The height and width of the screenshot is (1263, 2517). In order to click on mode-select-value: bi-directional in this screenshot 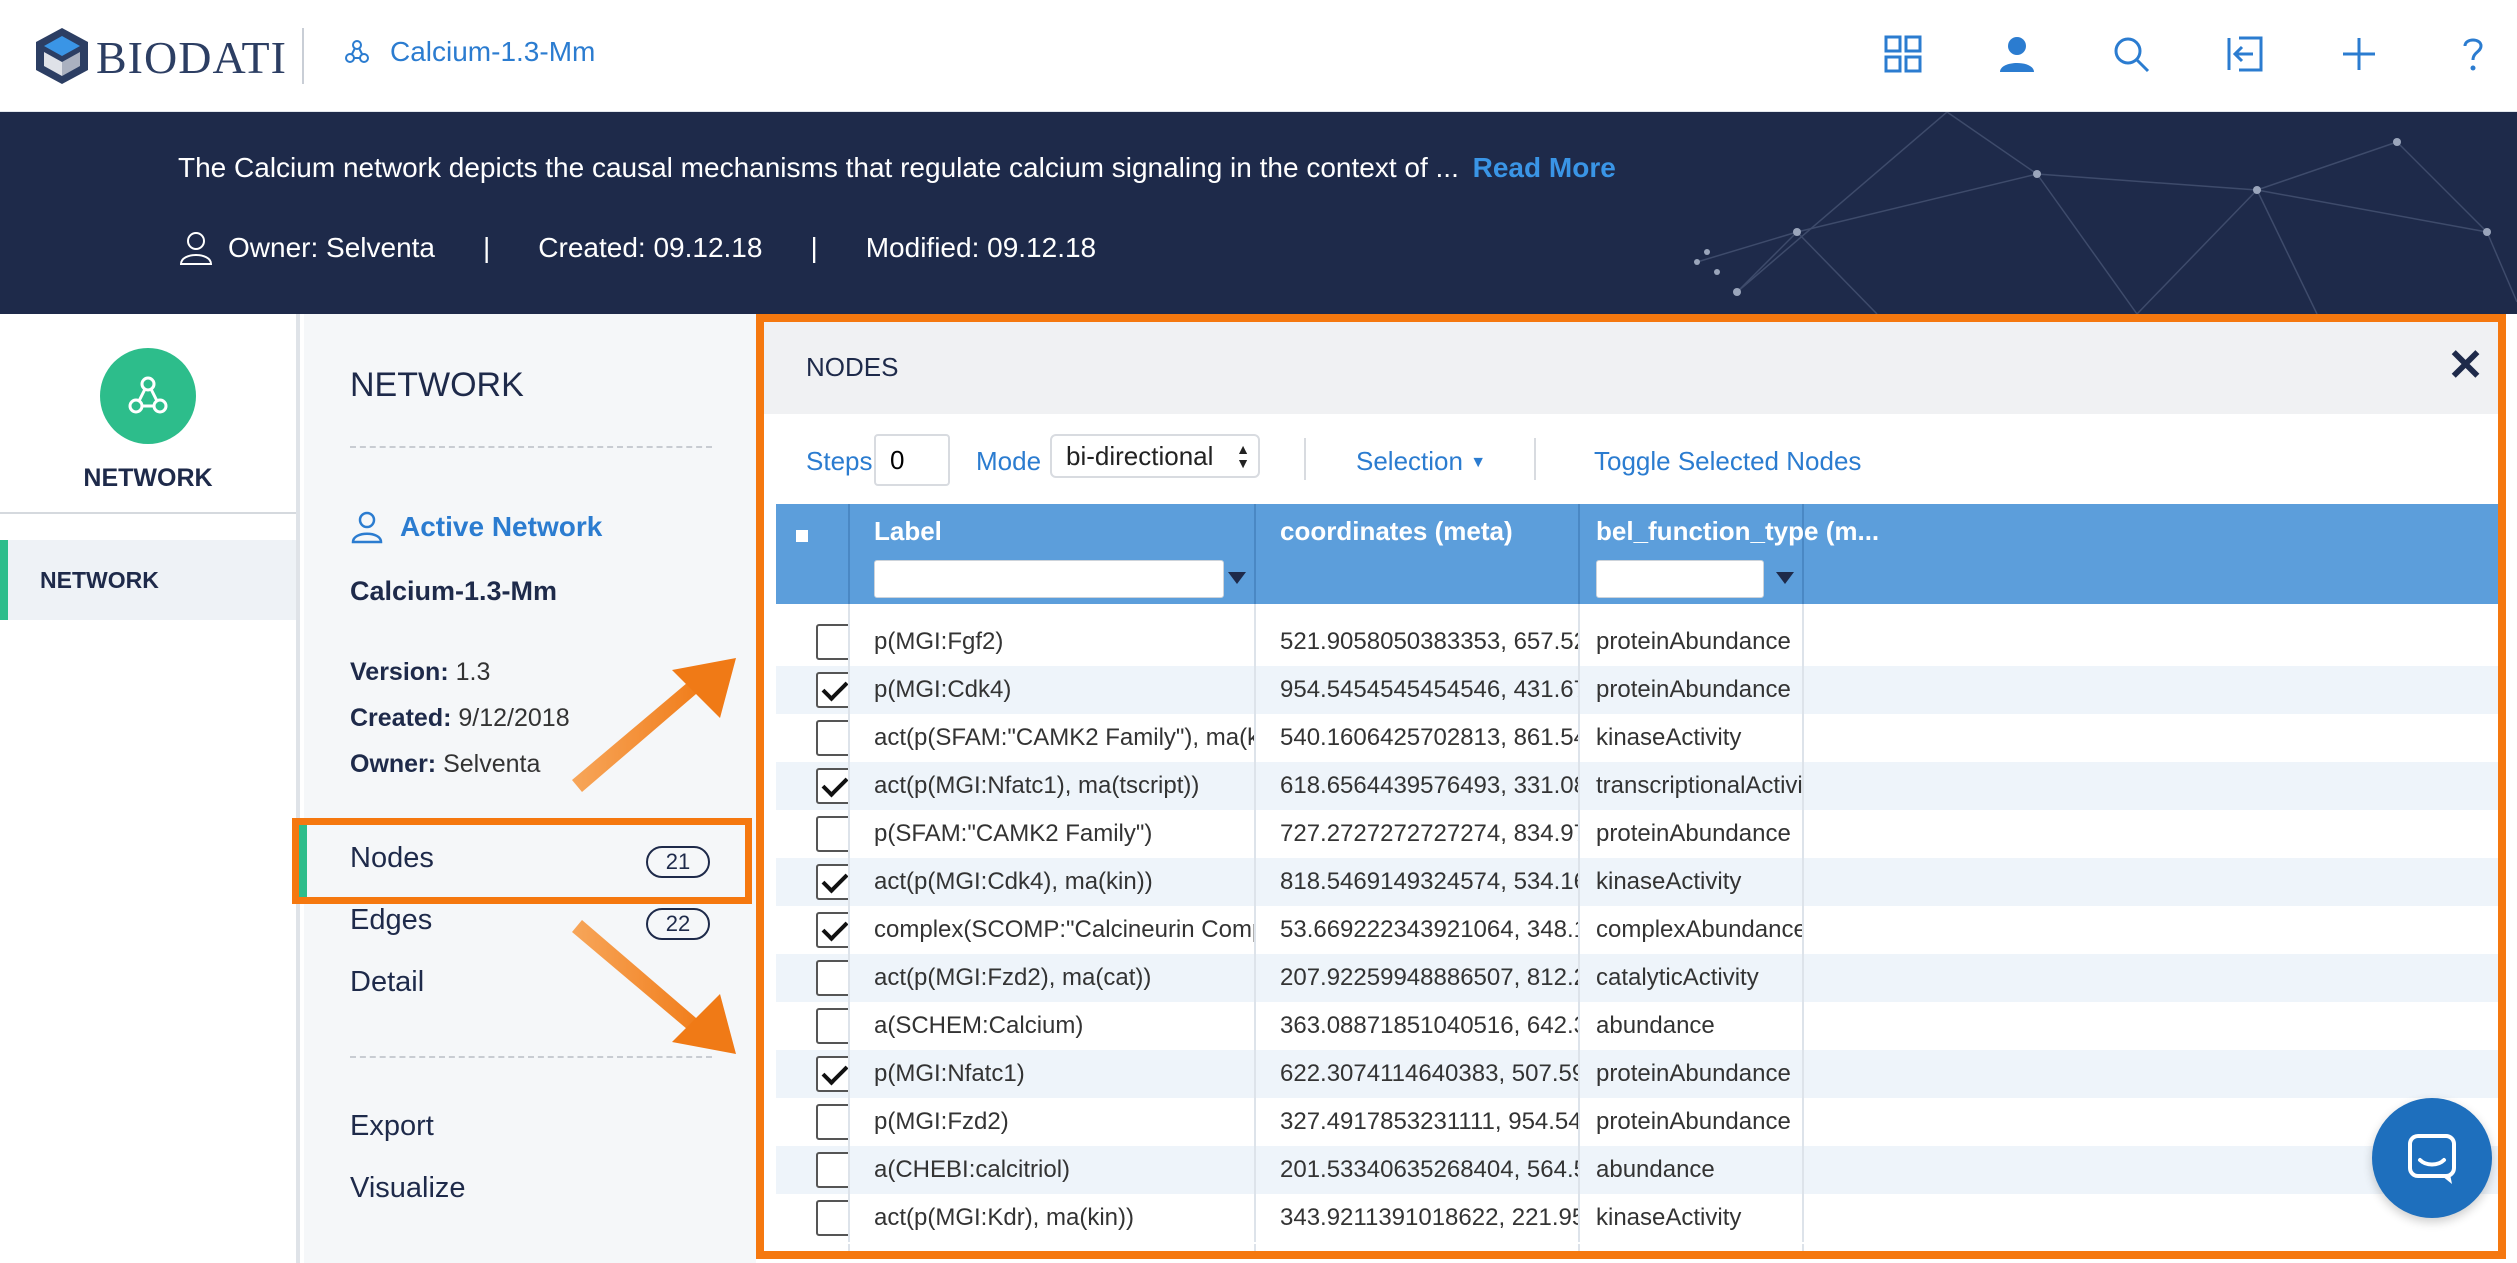, I will do `click(1140, 455)`.